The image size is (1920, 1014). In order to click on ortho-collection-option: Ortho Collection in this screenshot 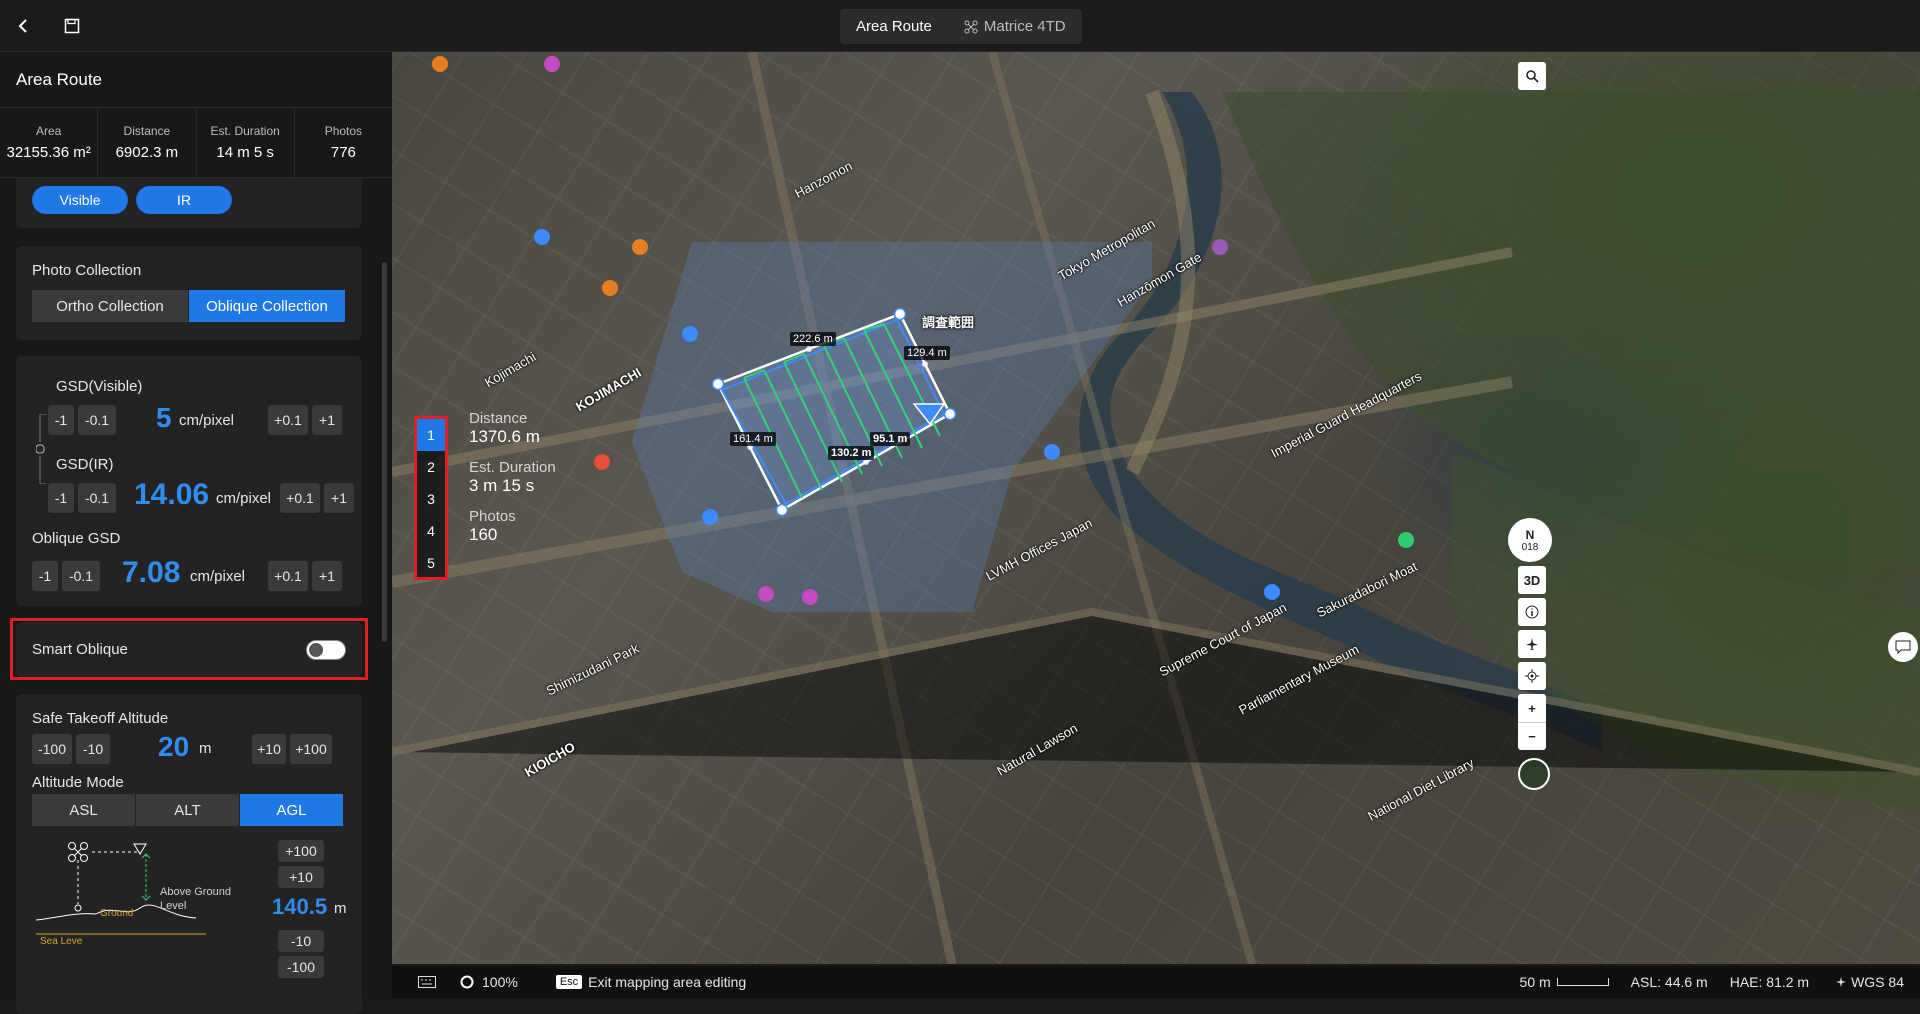, I will do `click(110, 306)`.